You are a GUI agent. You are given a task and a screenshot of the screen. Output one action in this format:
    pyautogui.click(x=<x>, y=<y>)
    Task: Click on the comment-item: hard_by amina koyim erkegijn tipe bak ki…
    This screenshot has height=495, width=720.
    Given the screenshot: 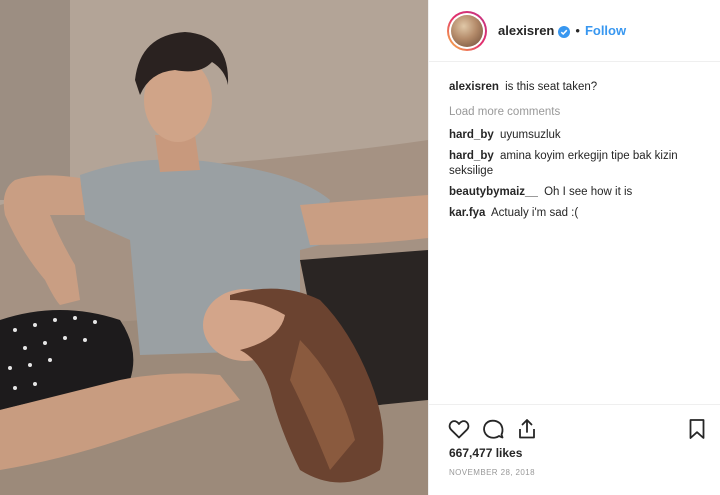 What is the action you would take?
    pyautogui.click(x=579, y=164)
    